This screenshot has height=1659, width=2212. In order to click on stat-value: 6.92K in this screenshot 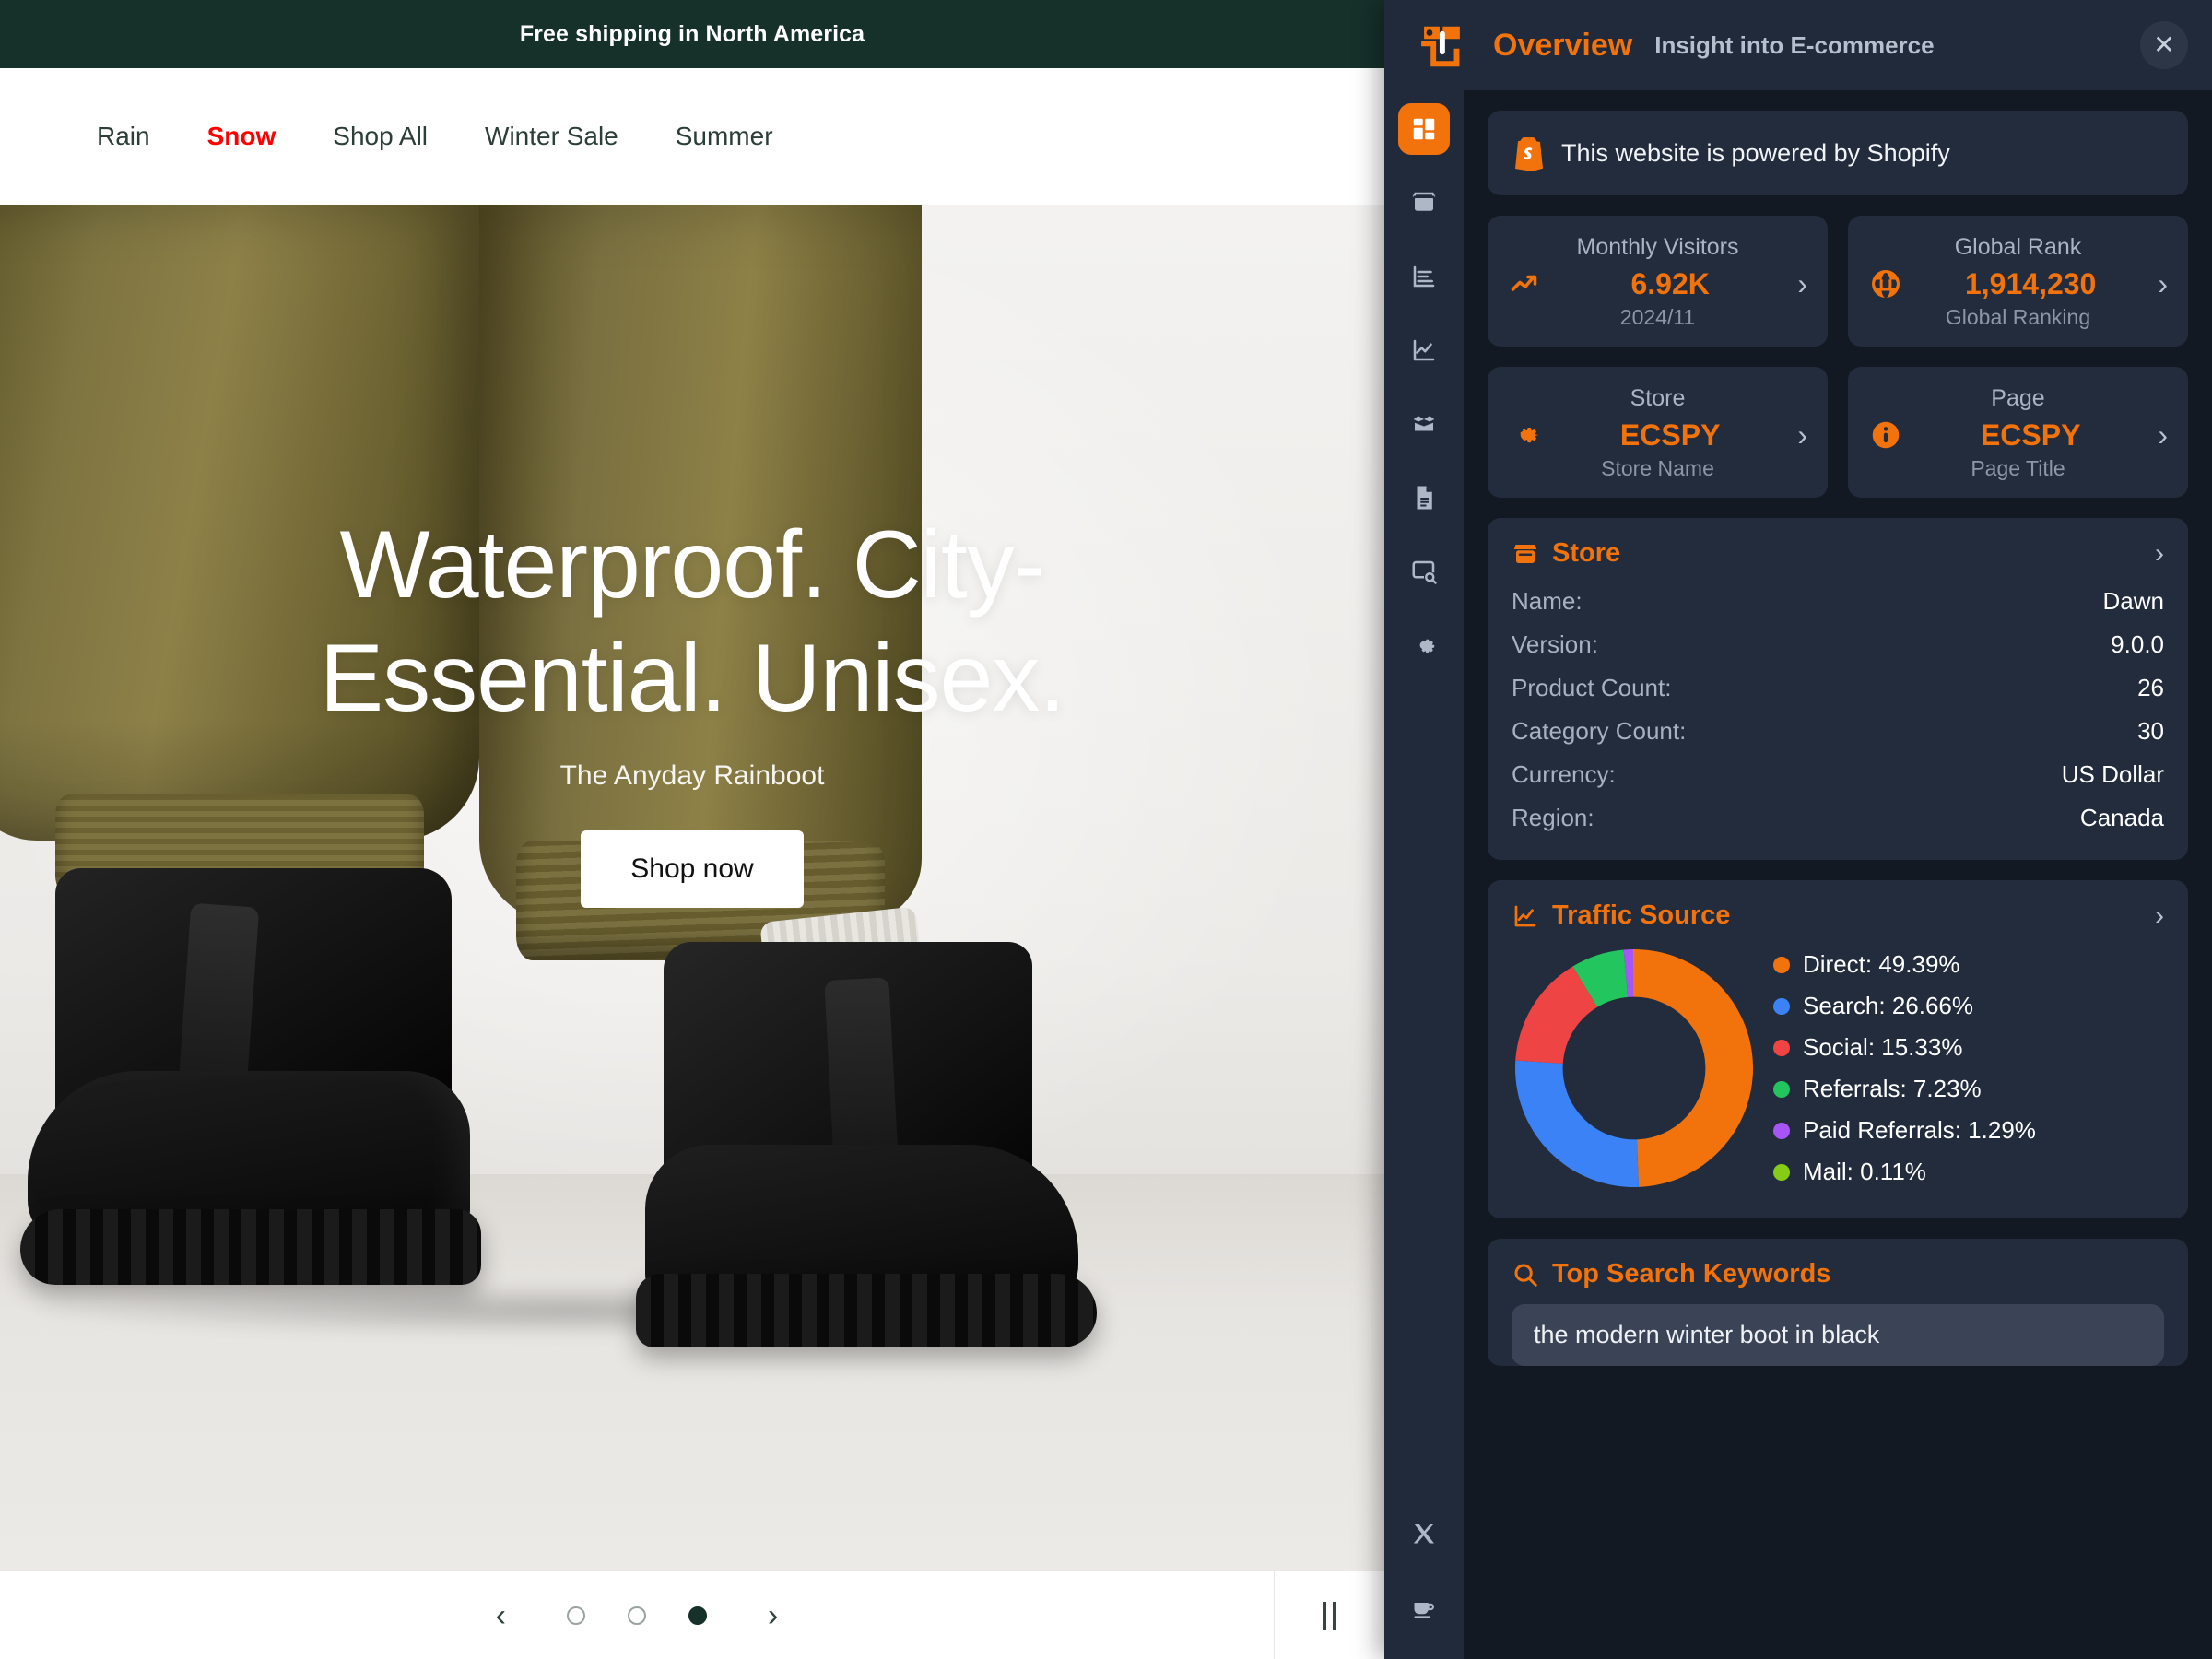, I will do `click(1670, 283)`.